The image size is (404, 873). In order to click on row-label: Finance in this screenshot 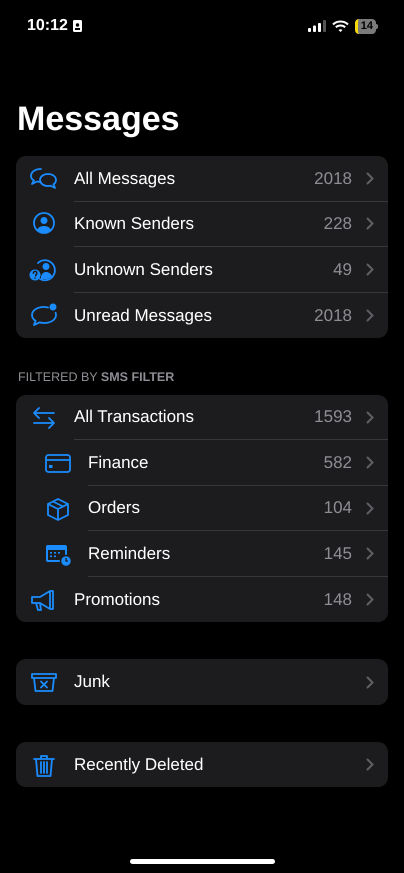, I will do `click(119, 463)`.